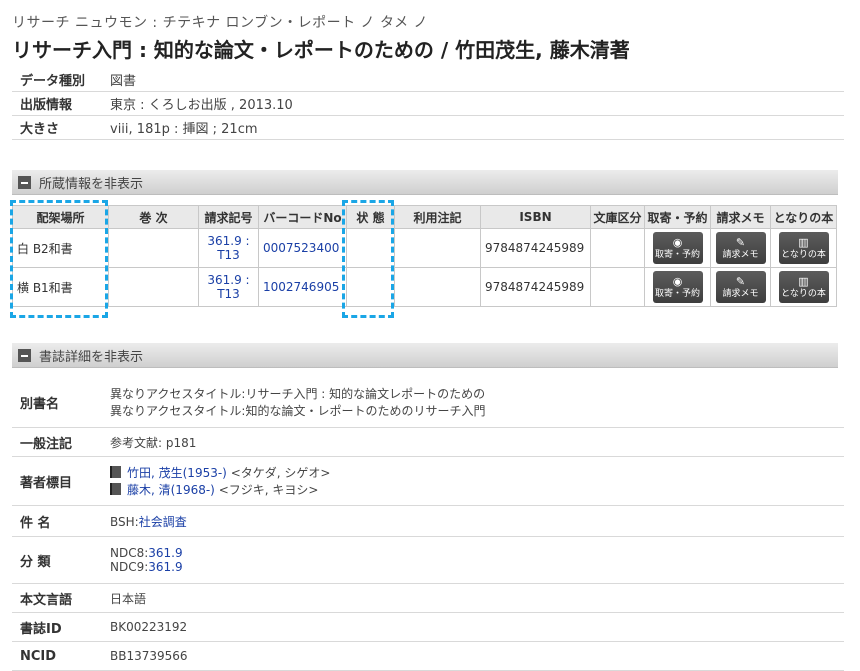 The width and height of the screenshot is (860, 671). I want to click on location-column-highlight, so click(59, 259).